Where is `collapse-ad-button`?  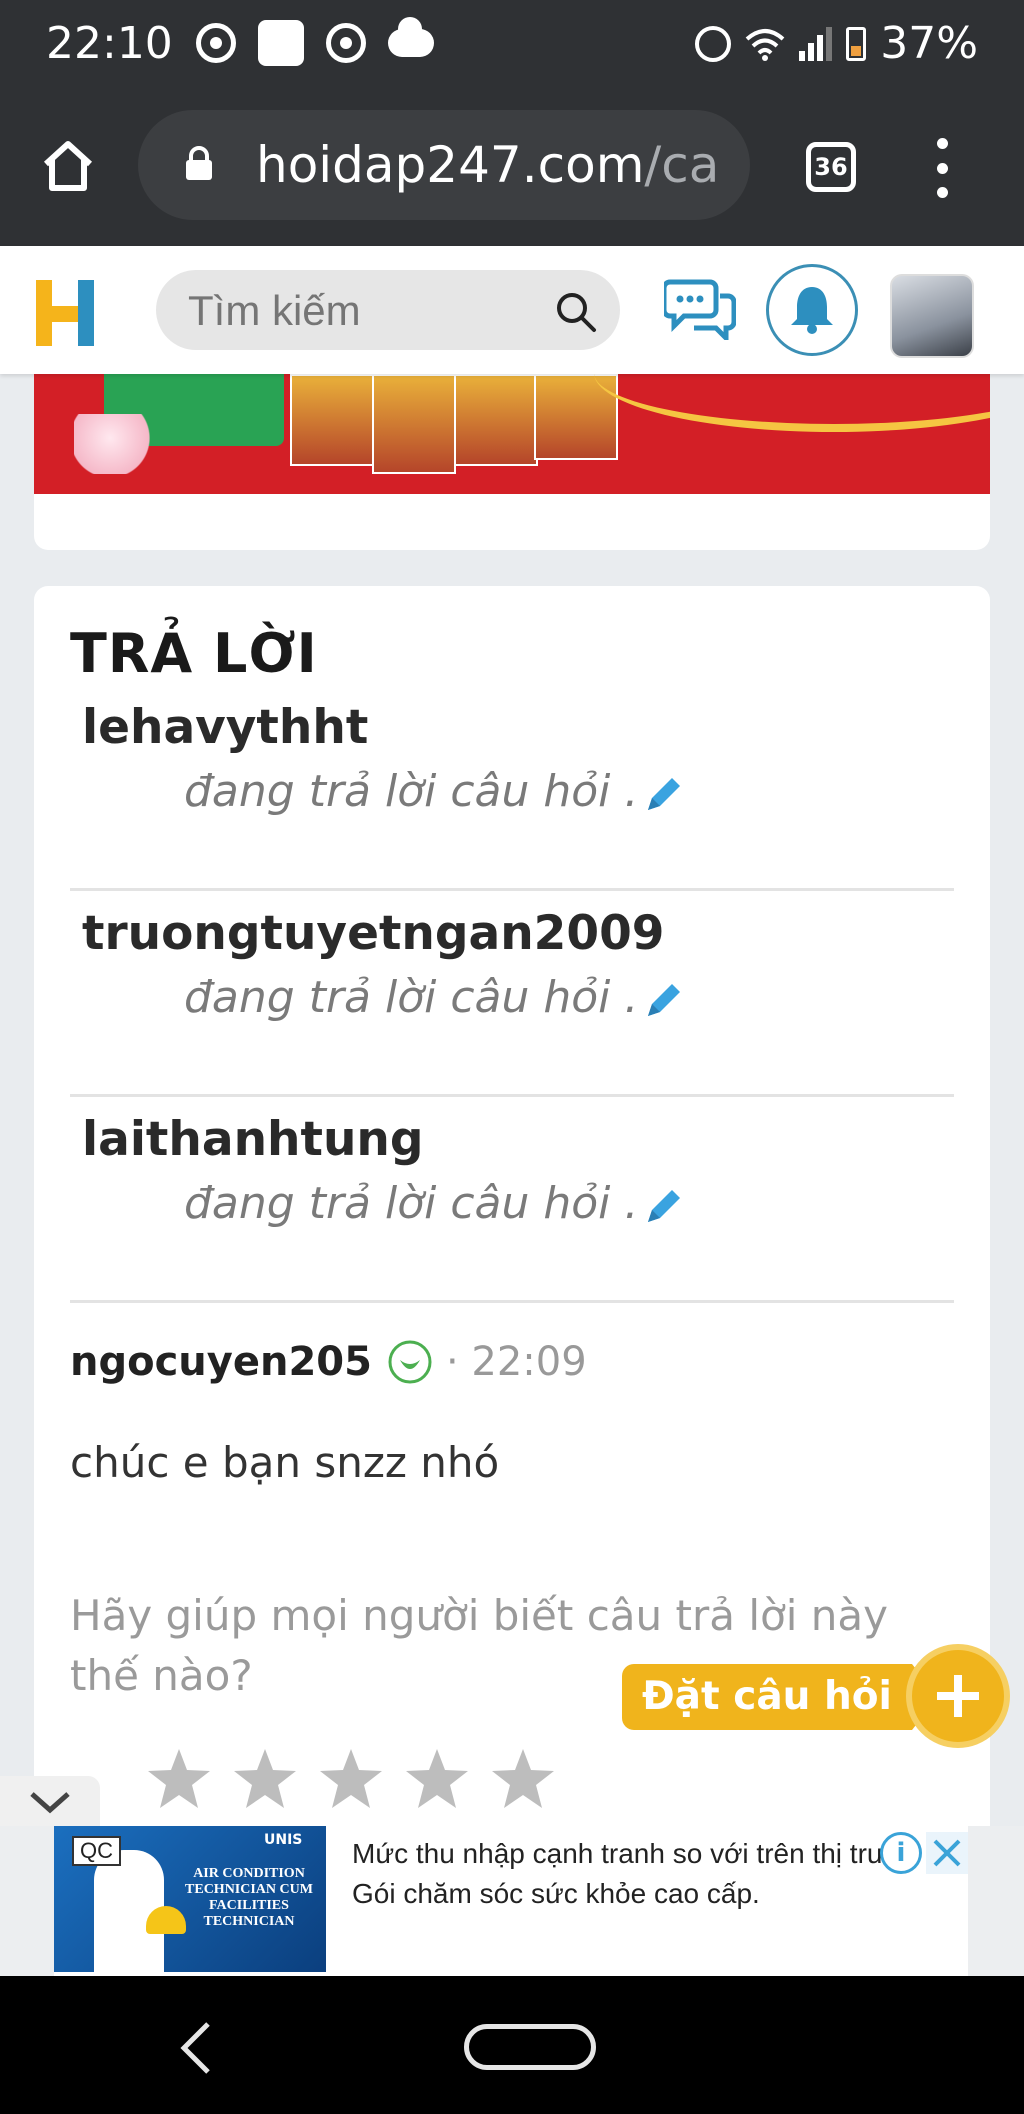
collapse-ad-button is located at coordinates (50, 1801).